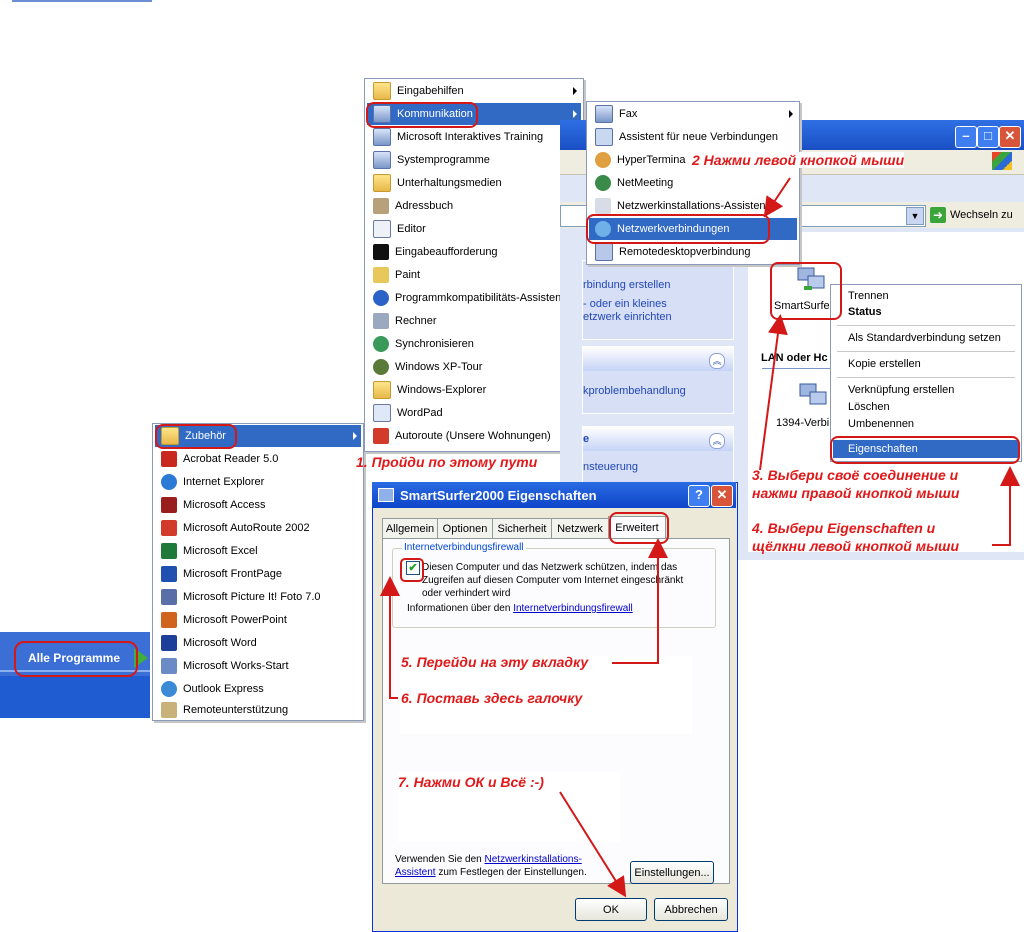 The width and height of the screenshot is (1024, 932). Describe the element at coordinates (856, 546) in the screenshot. I see `annotation-step4b: щёлкни левой кнопкой мыши` at that location.